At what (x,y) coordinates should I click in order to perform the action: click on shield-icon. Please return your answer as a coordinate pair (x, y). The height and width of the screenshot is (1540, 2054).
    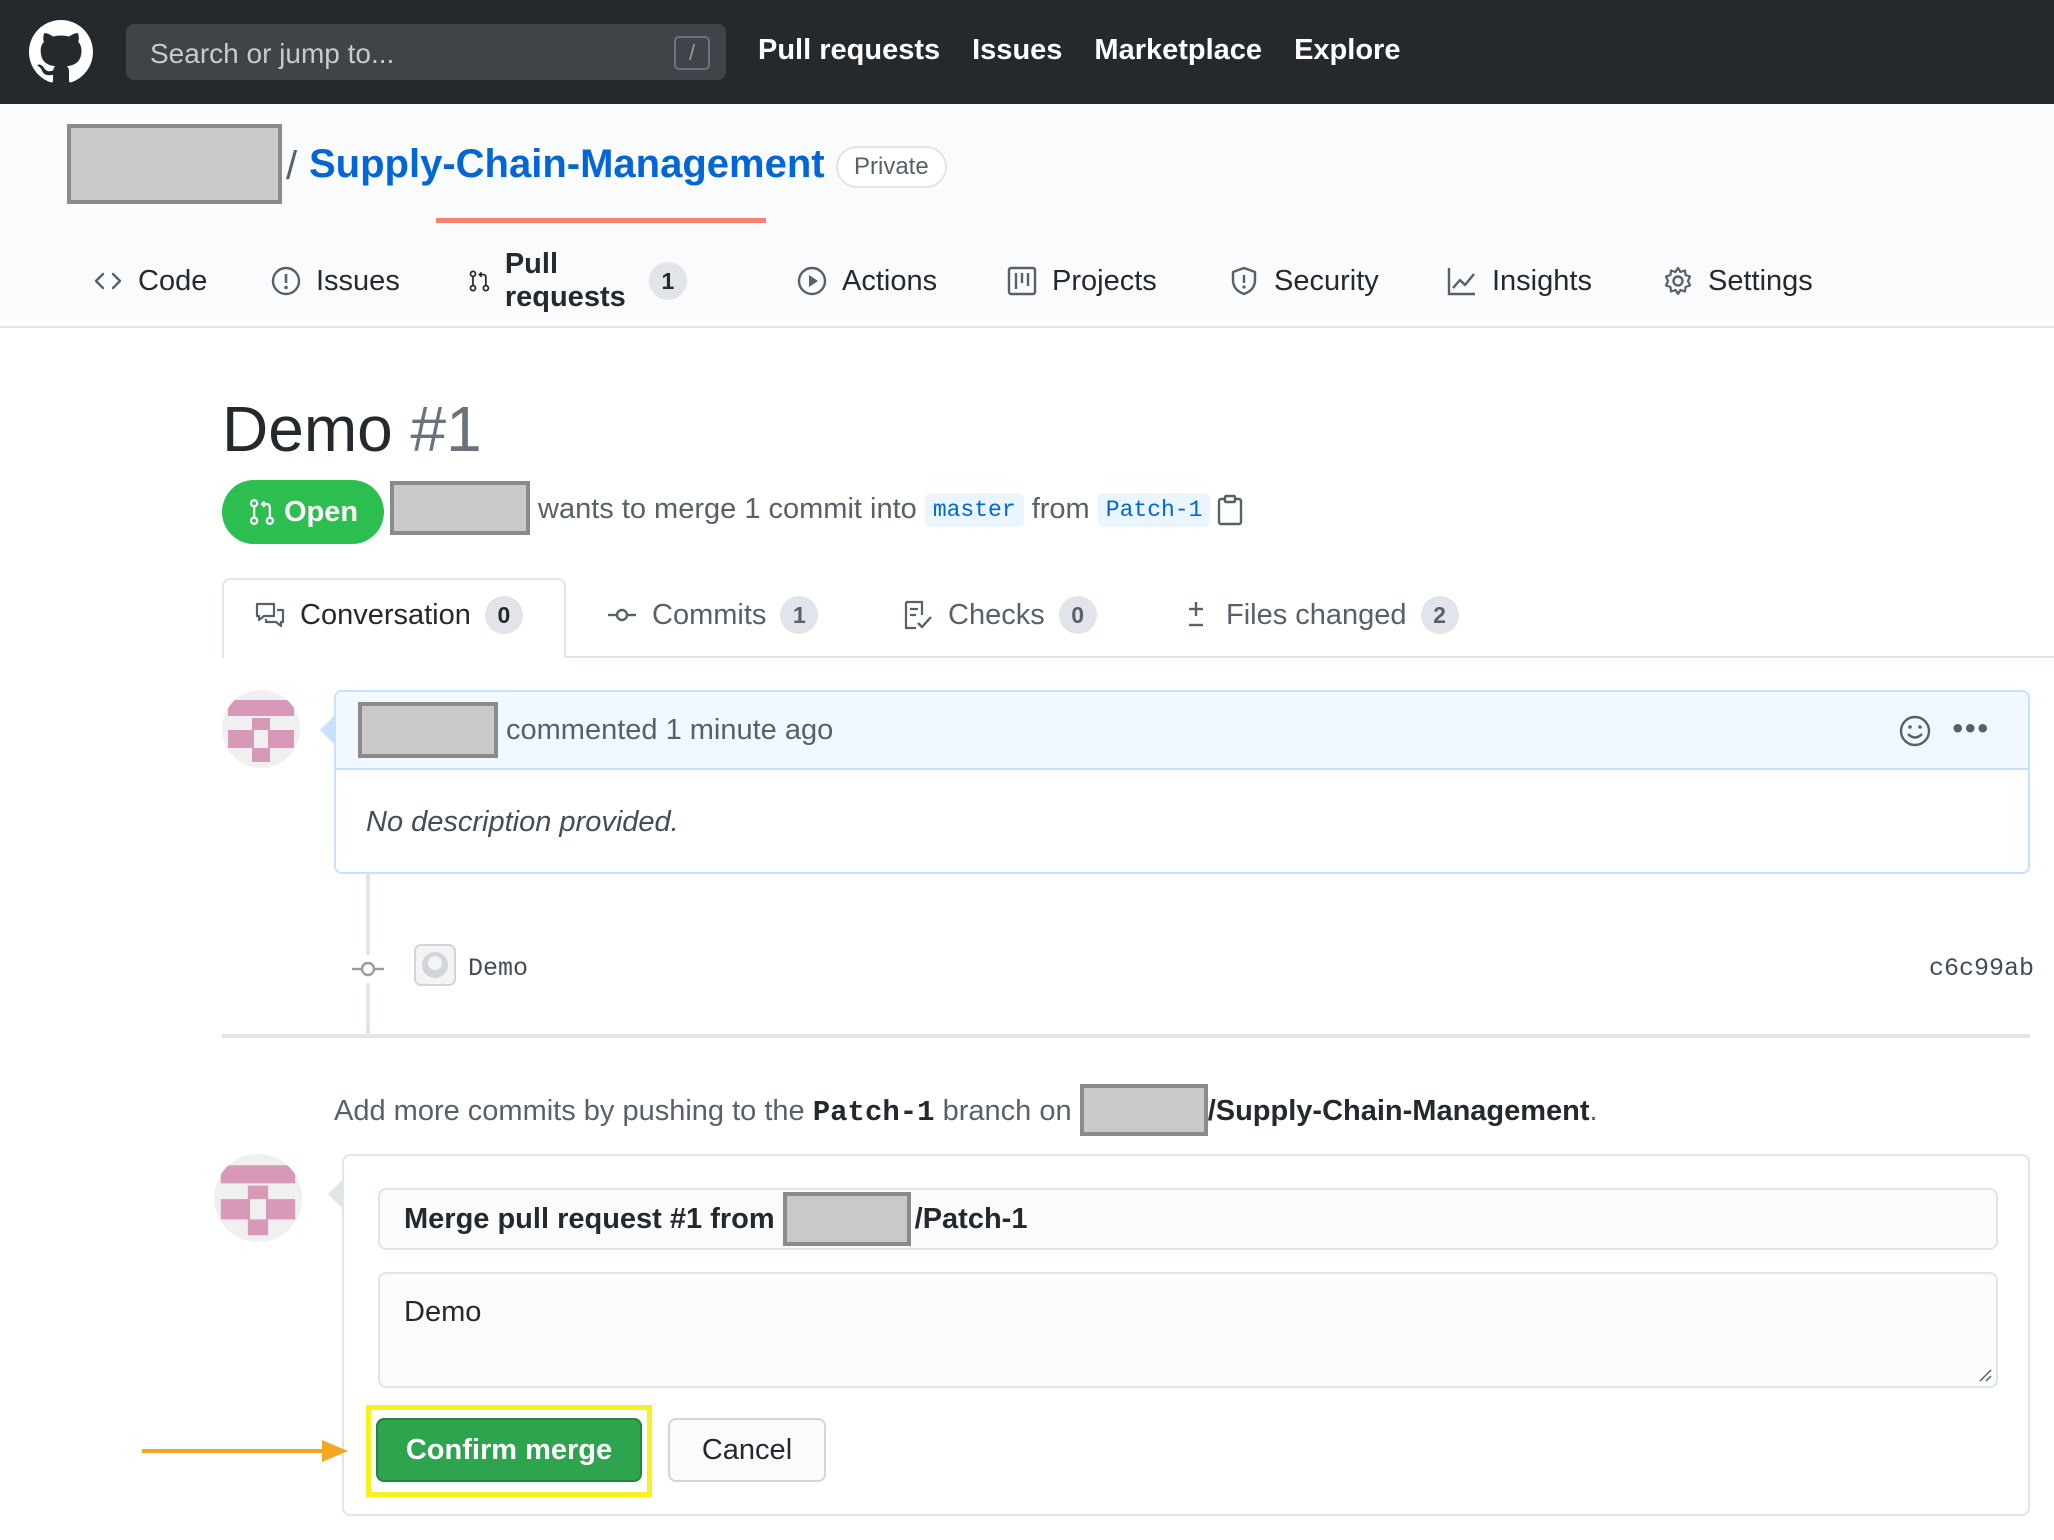
    Looking at the image, I should click on (1244, 281).